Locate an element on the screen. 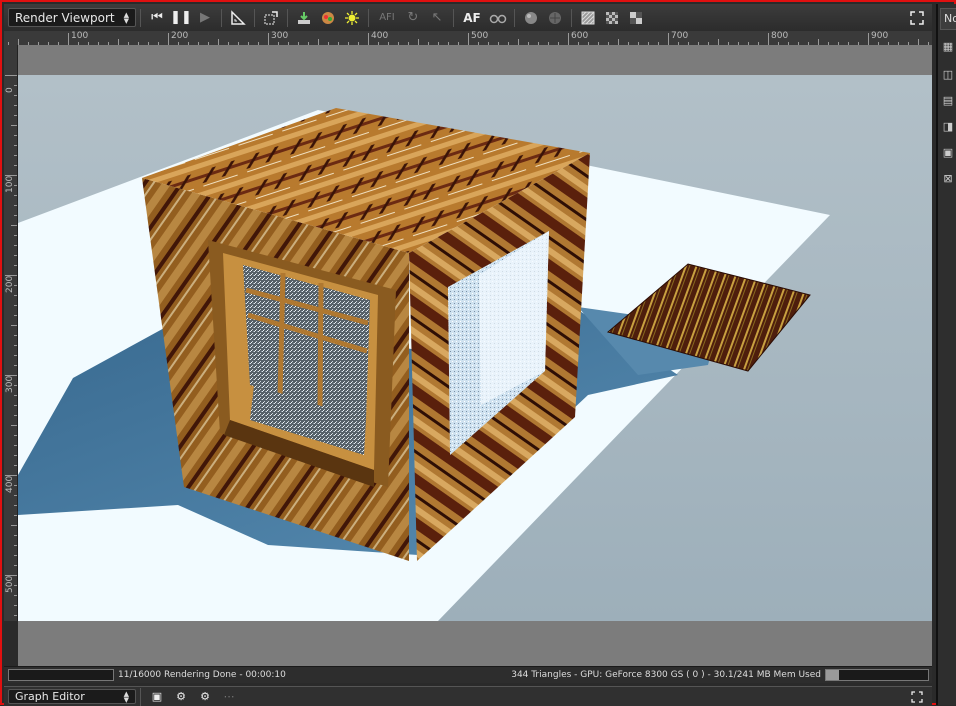  refresh-button: ↻ is located at coordinates (413, 18).